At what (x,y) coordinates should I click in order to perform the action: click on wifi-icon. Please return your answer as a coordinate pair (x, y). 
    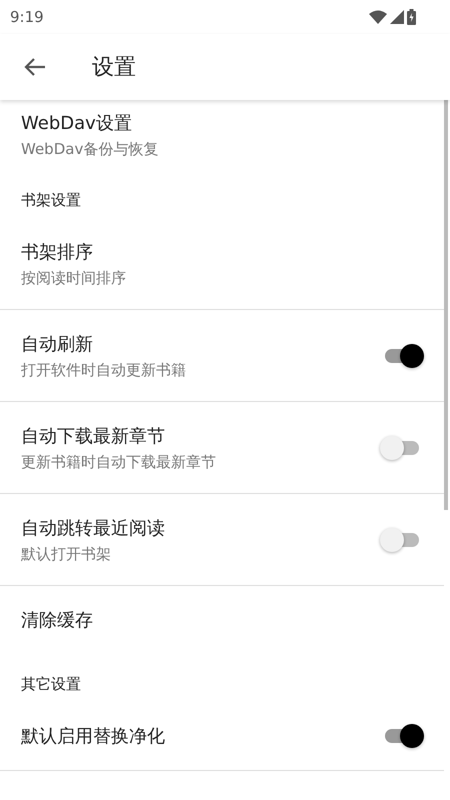
    Looking at the image, I should click on (378, 17).